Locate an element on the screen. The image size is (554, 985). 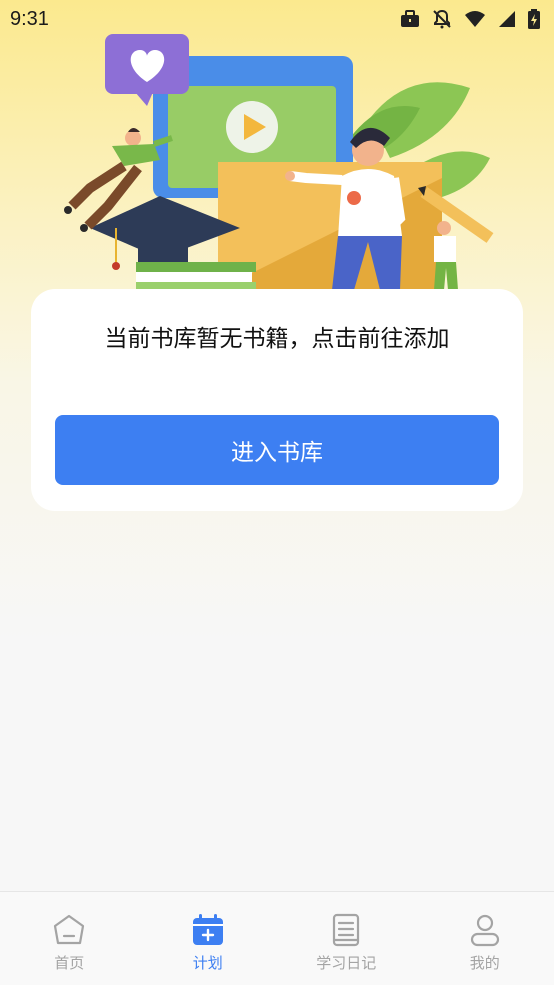
status-icons is located at coordinates (470, 19).